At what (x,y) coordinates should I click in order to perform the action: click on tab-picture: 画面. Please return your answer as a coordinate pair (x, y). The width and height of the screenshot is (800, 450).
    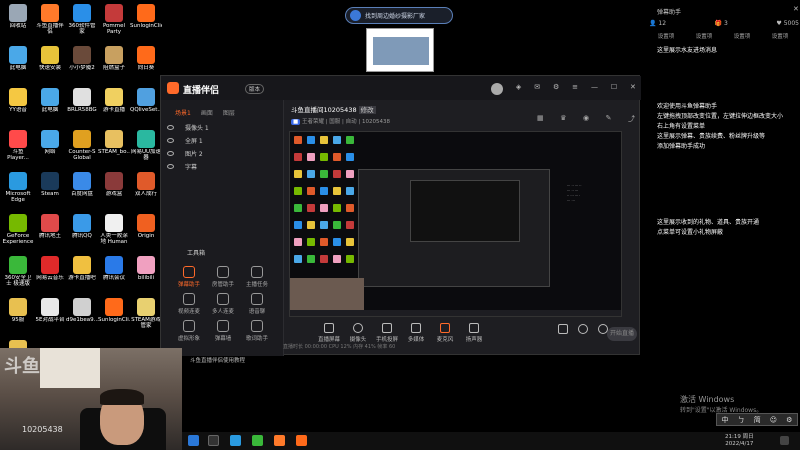
    Looking at the image, I should click on (207, 112).